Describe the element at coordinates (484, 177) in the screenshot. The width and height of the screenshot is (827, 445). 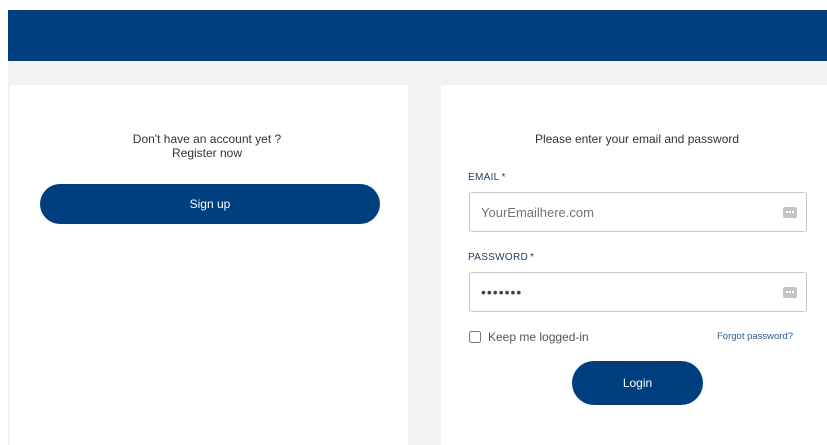
I see `email-label-text: EMAIL` at that location.